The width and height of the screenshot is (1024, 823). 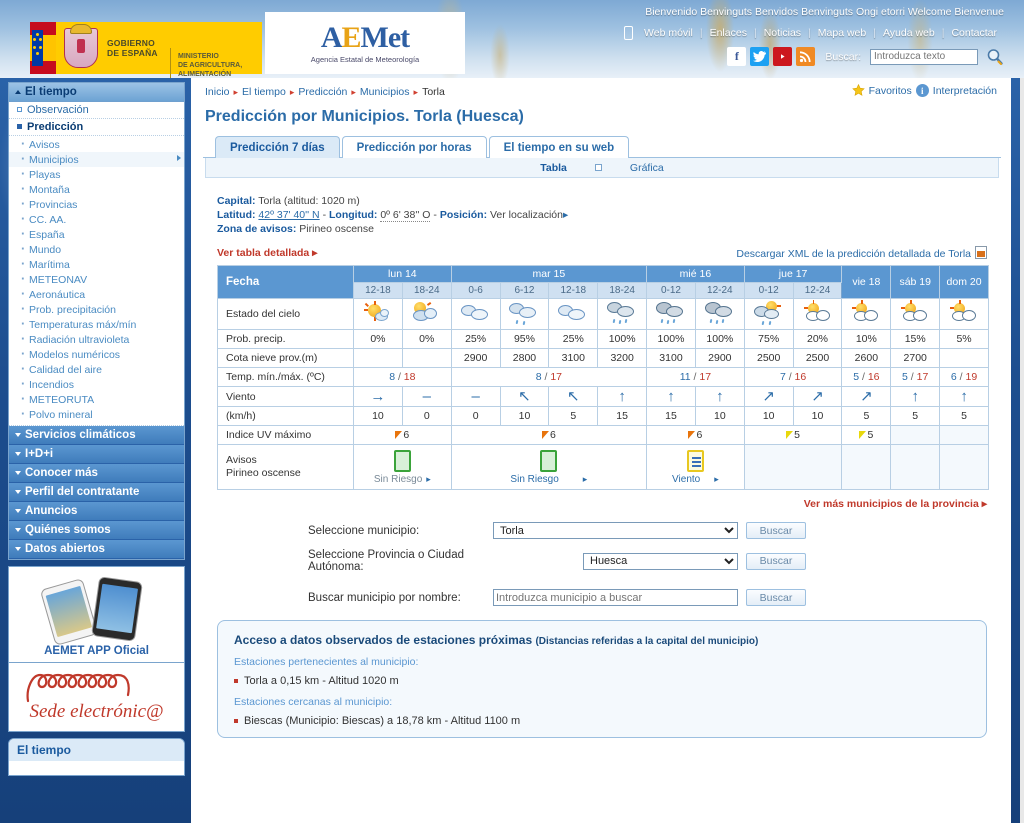 I want to click on ver-mas-municipios-link: Ver más municipios de la provincia ▸, so click(x=895, y=504).